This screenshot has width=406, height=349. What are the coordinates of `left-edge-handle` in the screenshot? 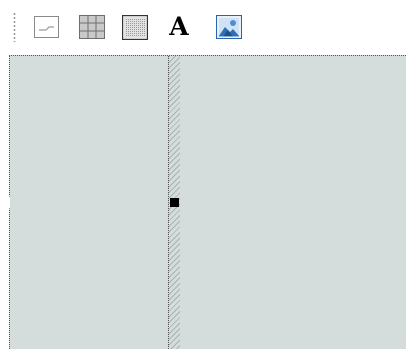 It's located at (7, 202).